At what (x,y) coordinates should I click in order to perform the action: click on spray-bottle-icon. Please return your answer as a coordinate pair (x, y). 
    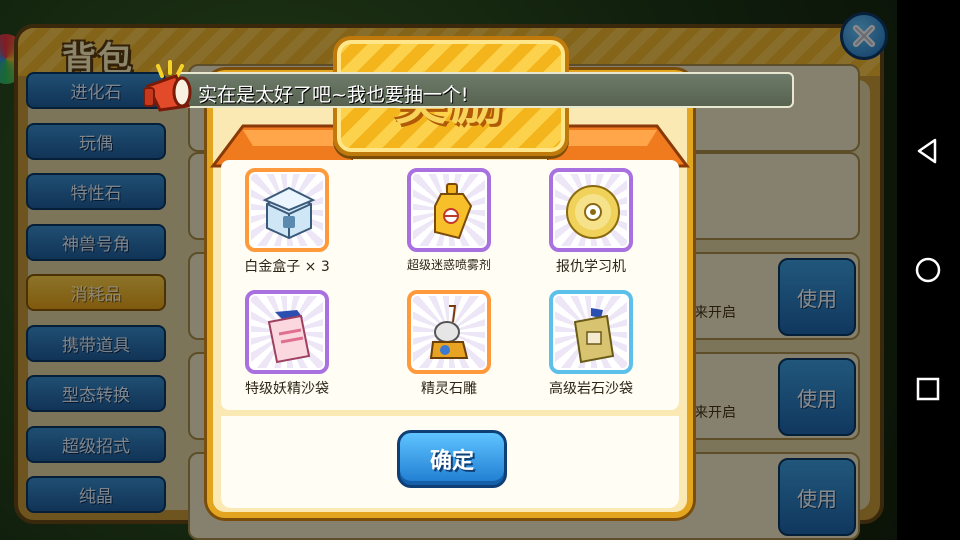
    Looking at the image, I should click on (453, 211).